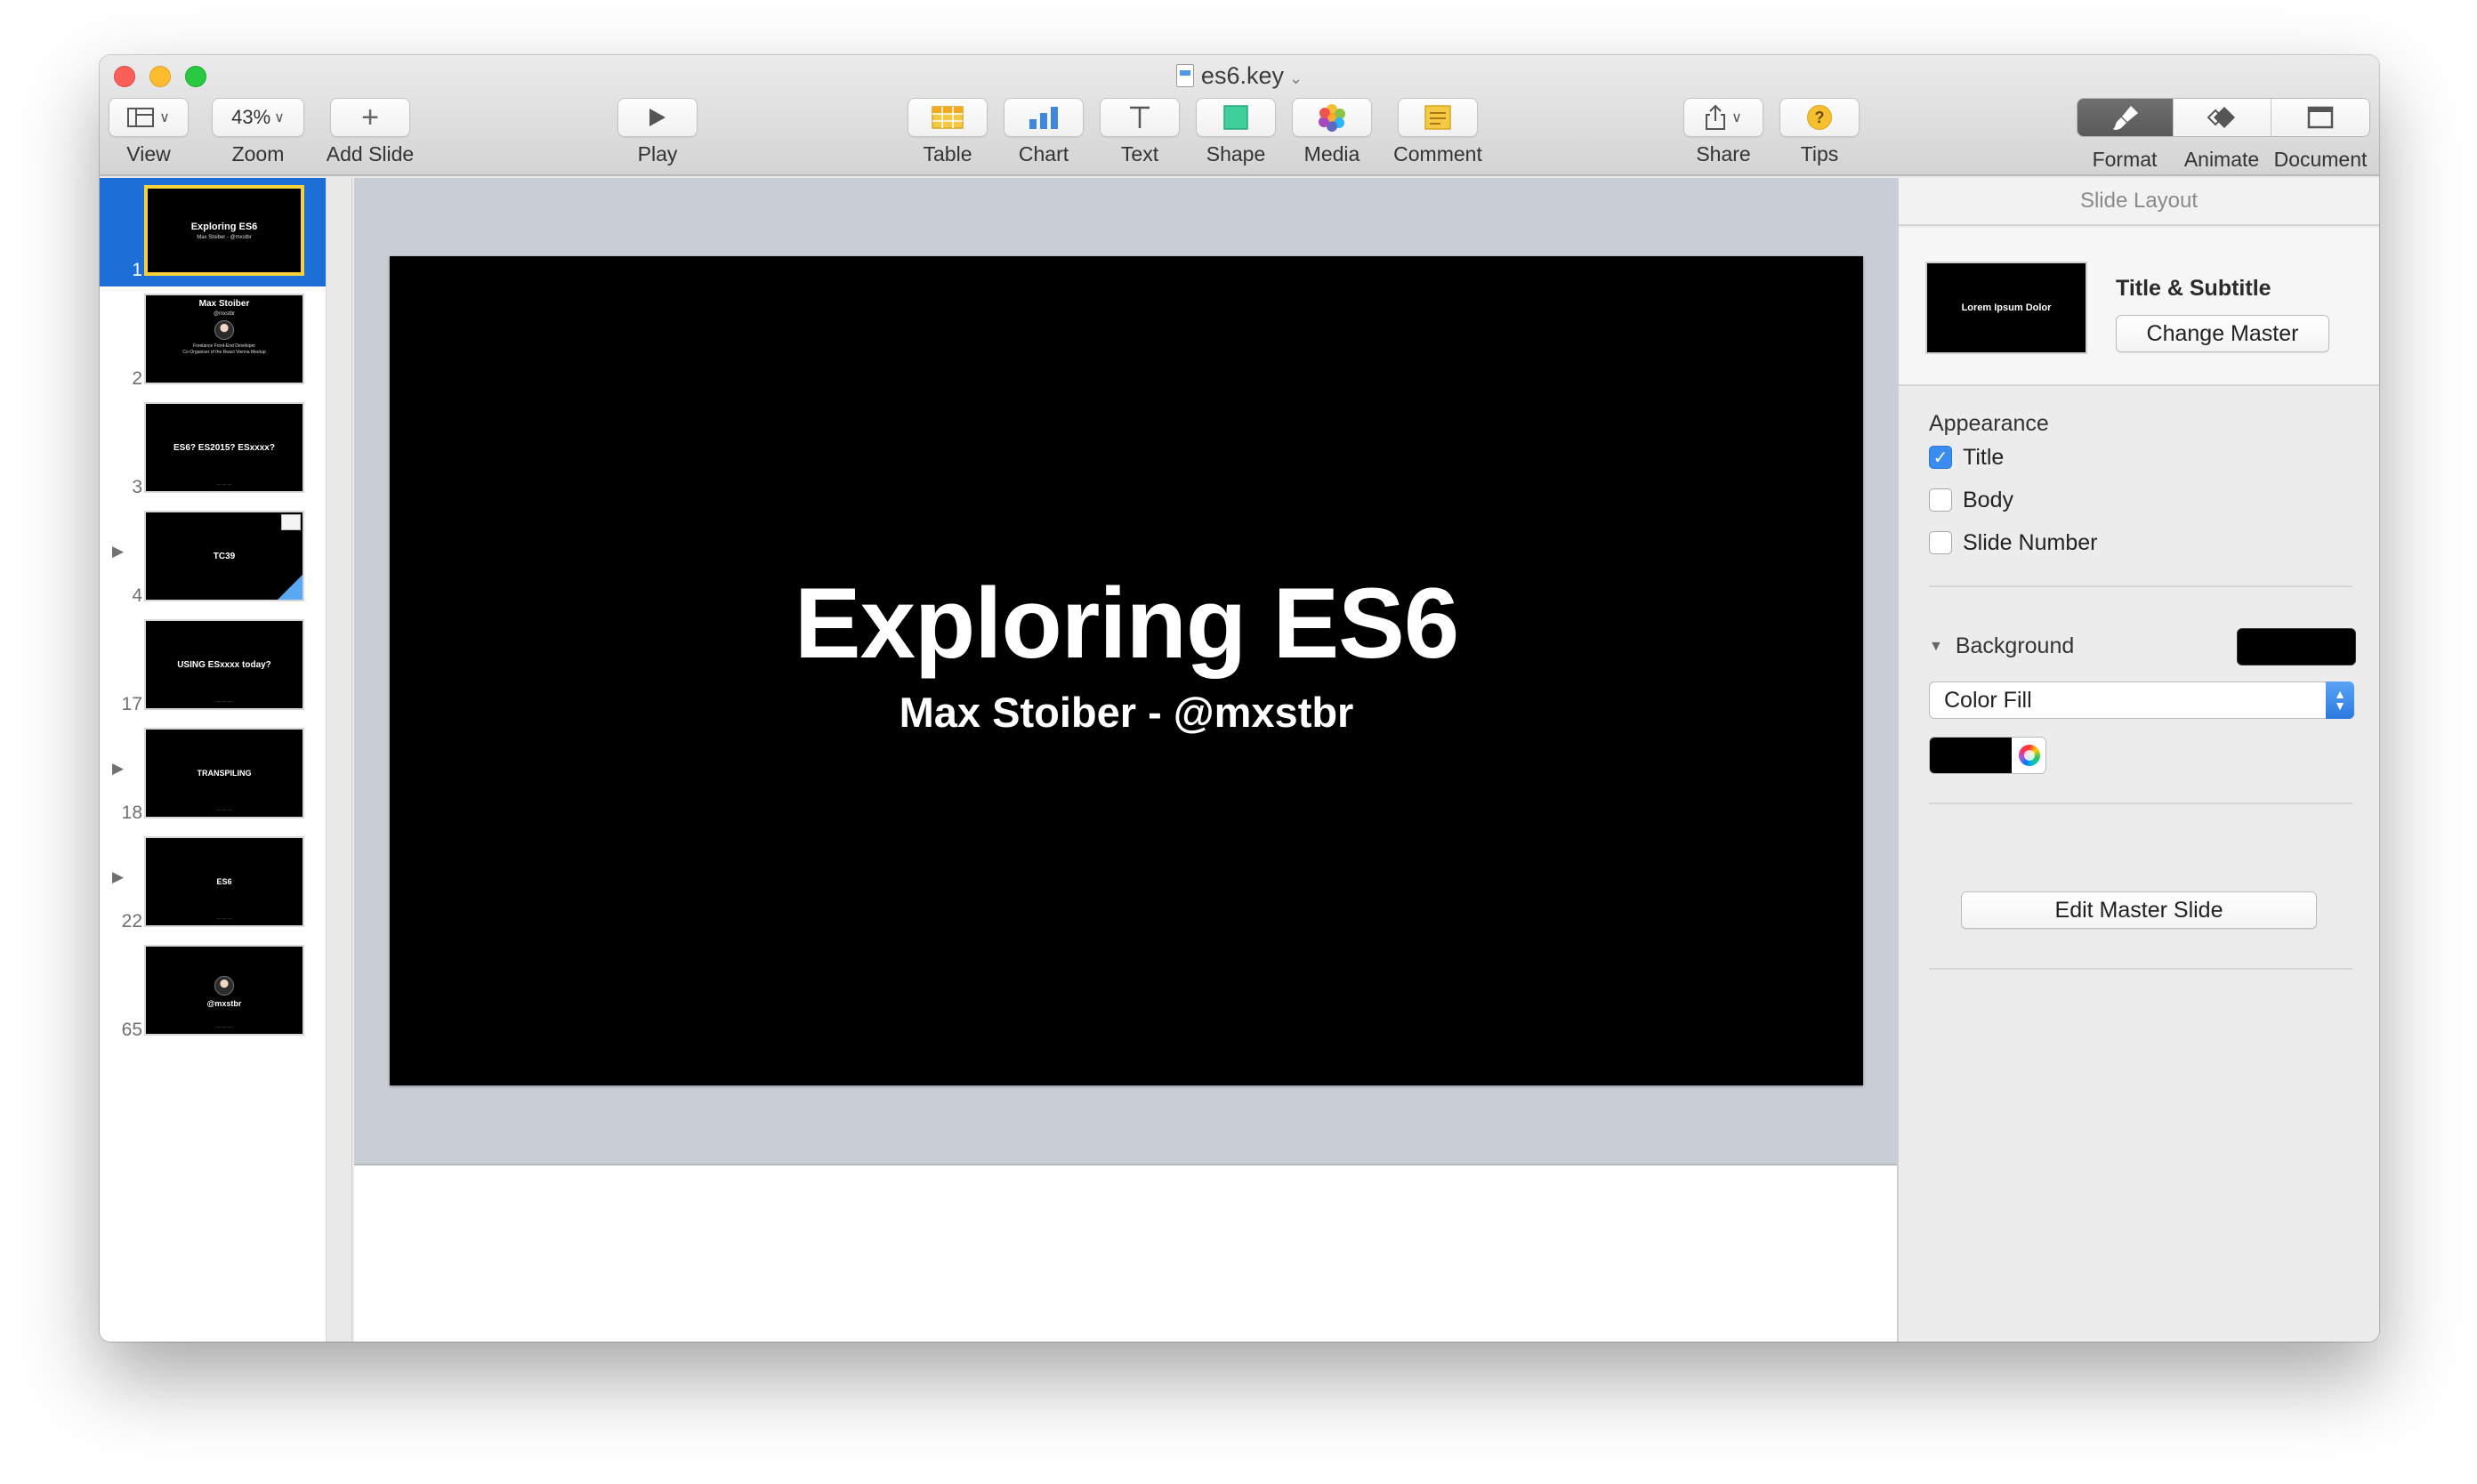 The width and height of the screenshot is (2477, 1484). I want to click on table-icon, so click(948, 117).